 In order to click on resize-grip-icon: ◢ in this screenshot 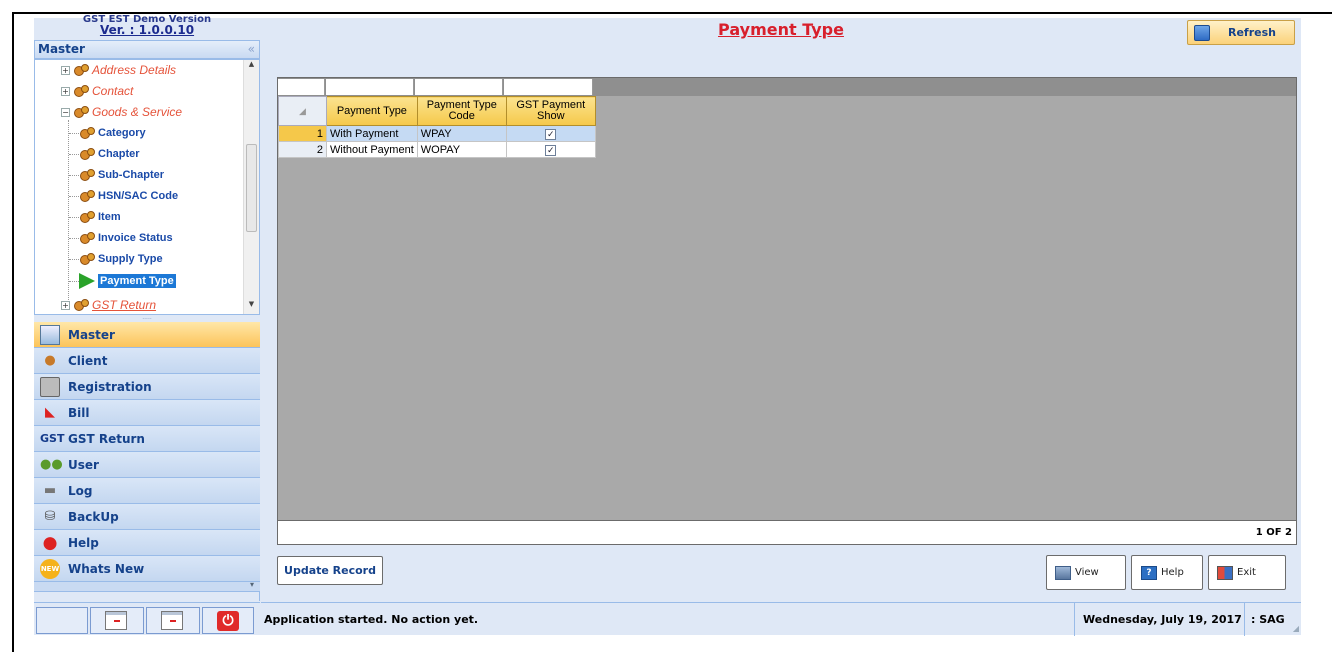, I will do `click(1296, 628)`.